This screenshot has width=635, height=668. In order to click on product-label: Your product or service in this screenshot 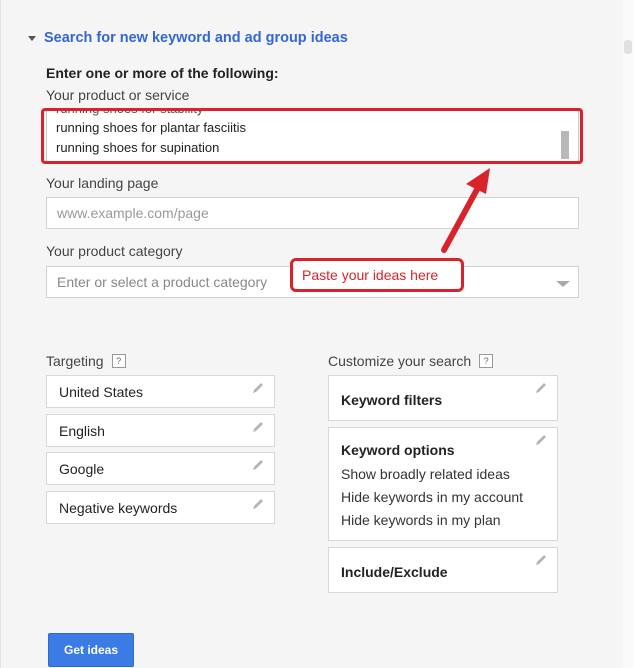, I will do `click(118, 95)`.